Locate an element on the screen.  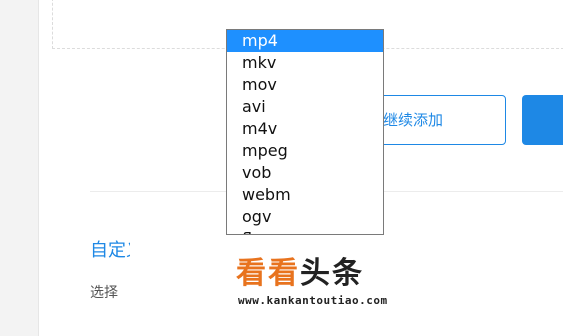
format-option-vob: vob is located at coordinates (305, 173).